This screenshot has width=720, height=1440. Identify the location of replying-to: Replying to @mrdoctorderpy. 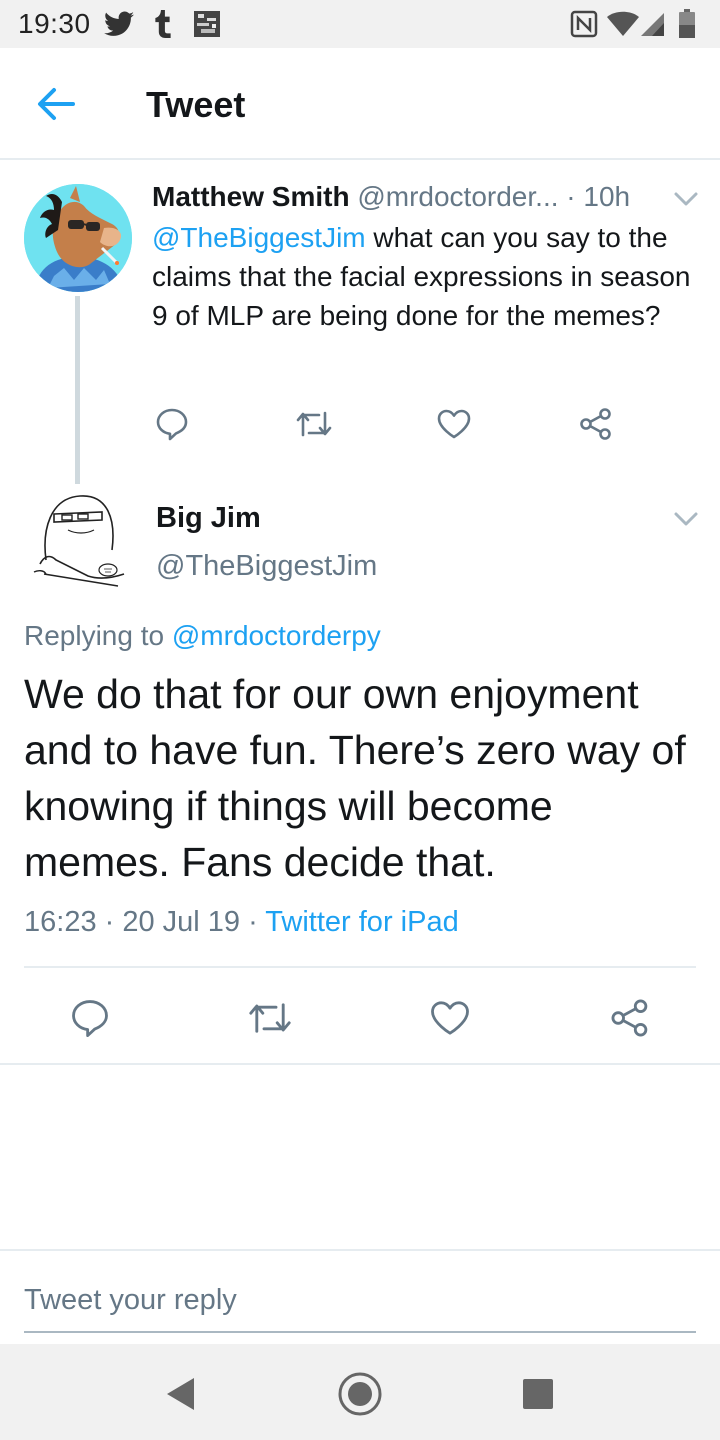
(202, 636).